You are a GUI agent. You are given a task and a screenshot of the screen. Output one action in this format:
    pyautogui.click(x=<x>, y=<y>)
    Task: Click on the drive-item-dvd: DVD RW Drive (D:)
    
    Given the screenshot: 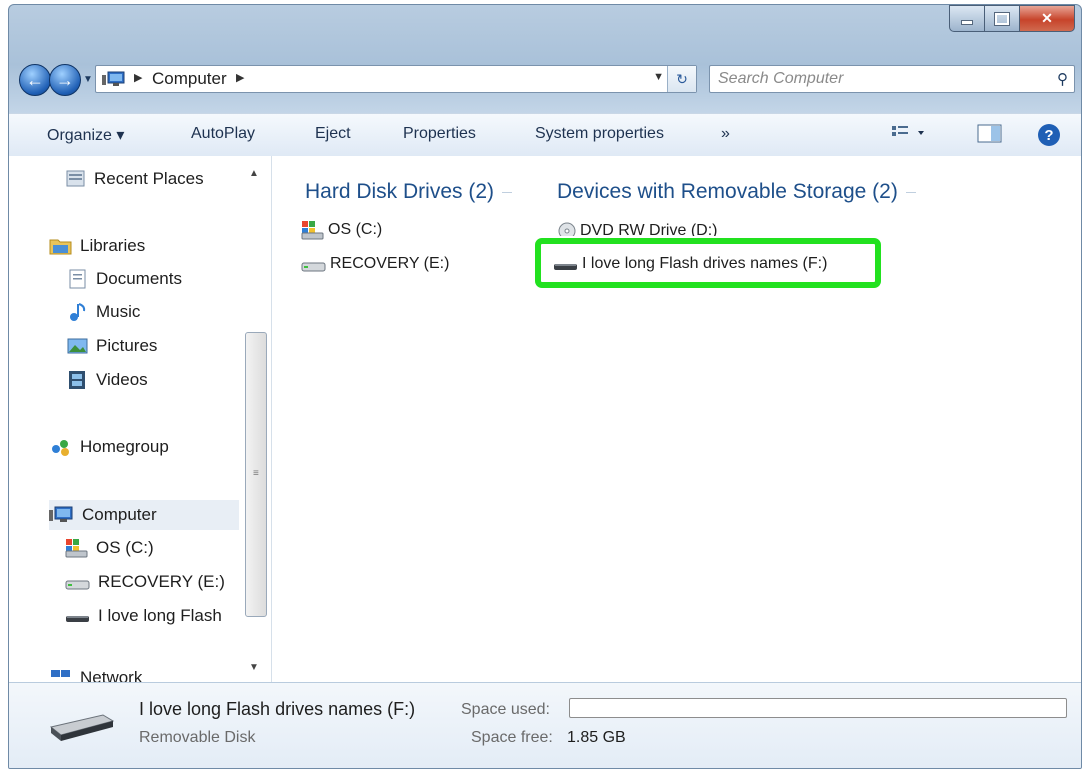 What is the action you would take?
    pyautogui.click(x=636, y=229)
    